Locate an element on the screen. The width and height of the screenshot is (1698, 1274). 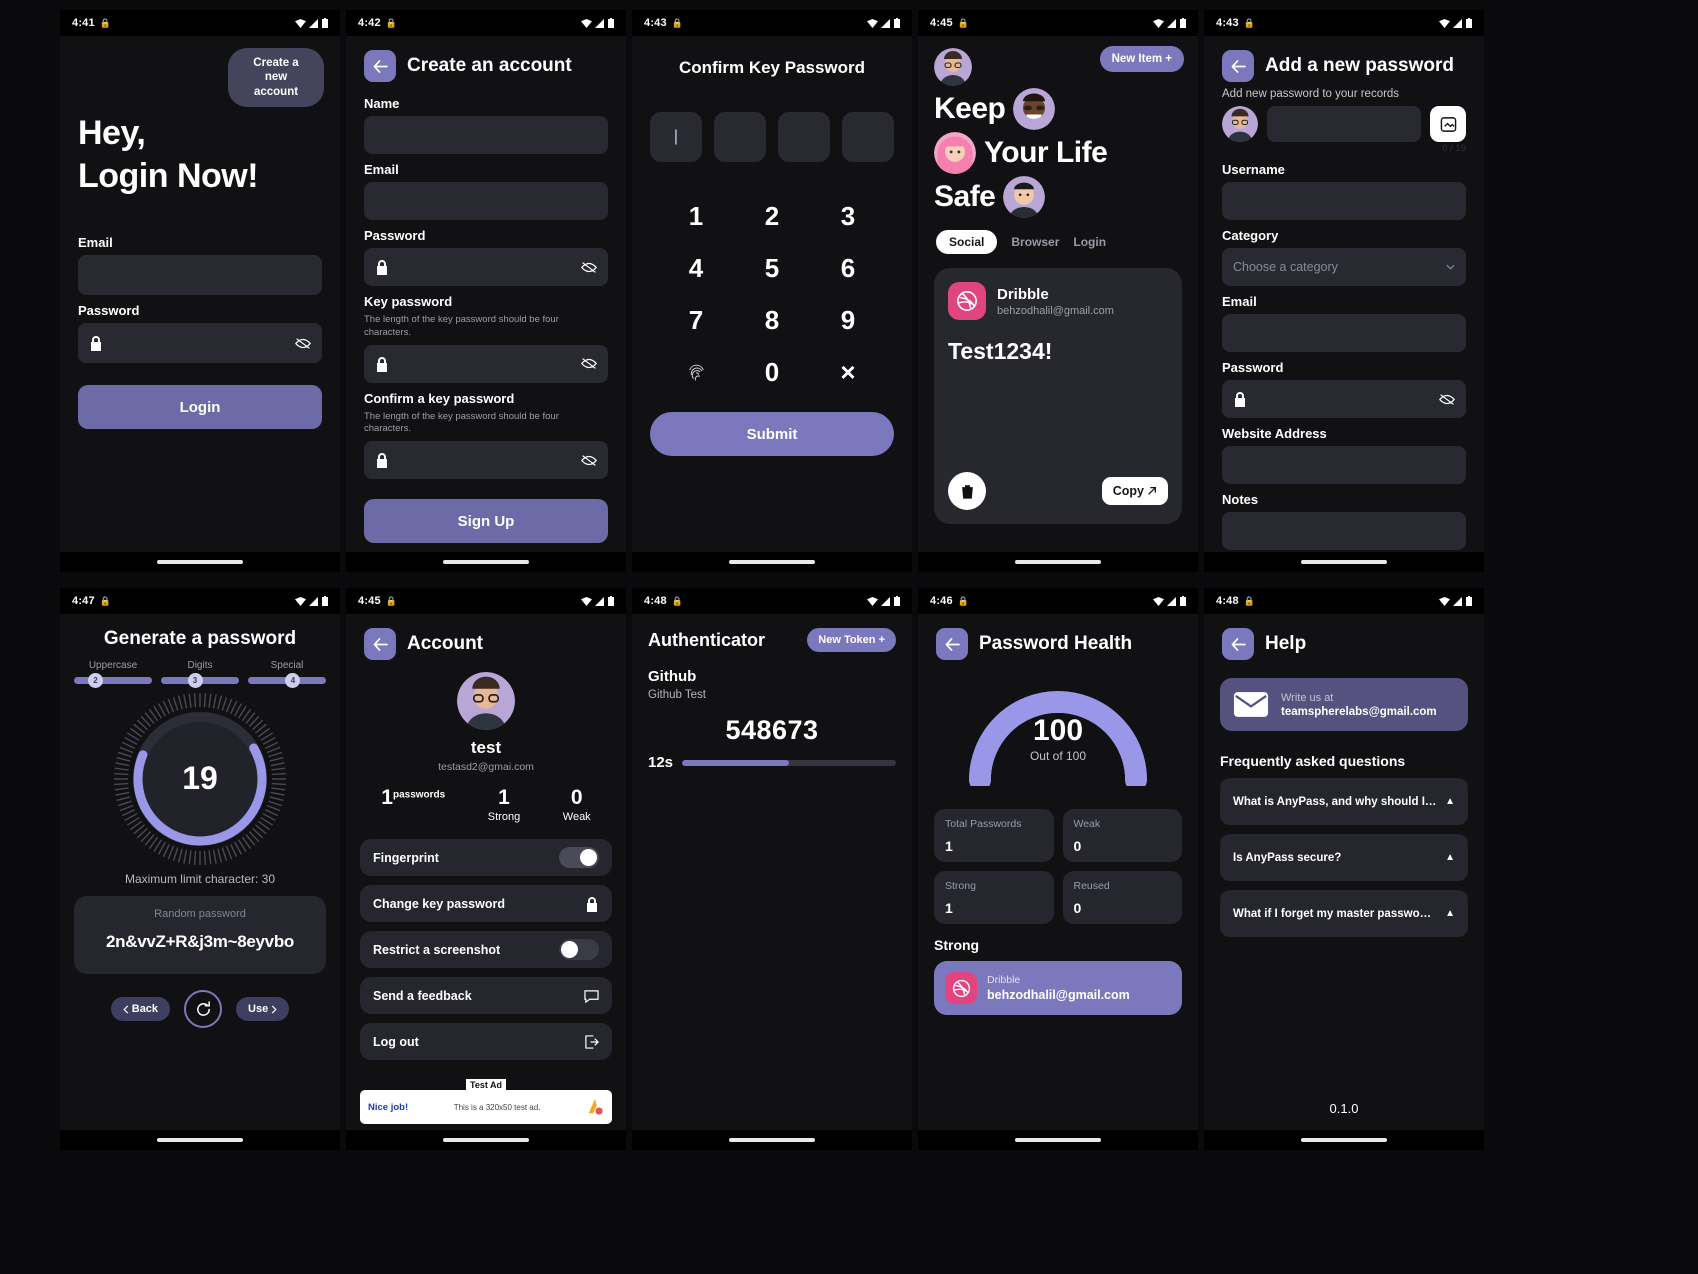
signup-button: Sign Up is located at coordinates (486, 521).